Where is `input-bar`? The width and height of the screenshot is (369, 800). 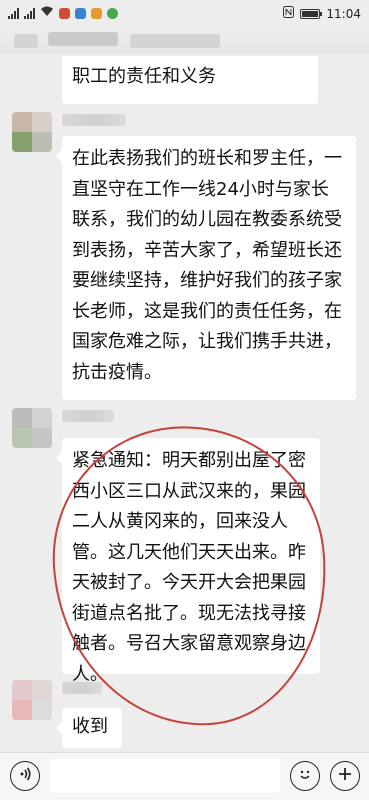 input-bar is located at coordinates (184, 776).